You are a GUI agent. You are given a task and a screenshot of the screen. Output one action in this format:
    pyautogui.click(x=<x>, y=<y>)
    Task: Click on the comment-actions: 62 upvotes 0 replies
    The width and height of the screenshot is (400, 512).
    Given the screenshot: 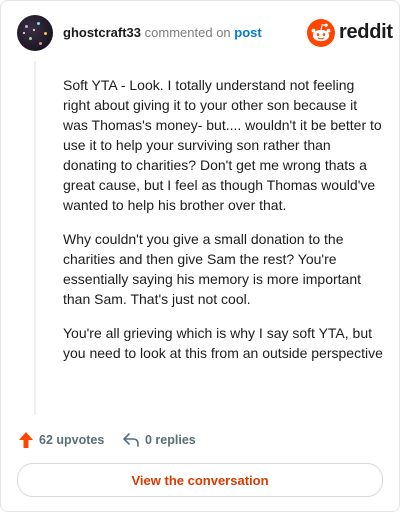 What is the action you would take?
    pyautogui.click(x=201, y=440)
    